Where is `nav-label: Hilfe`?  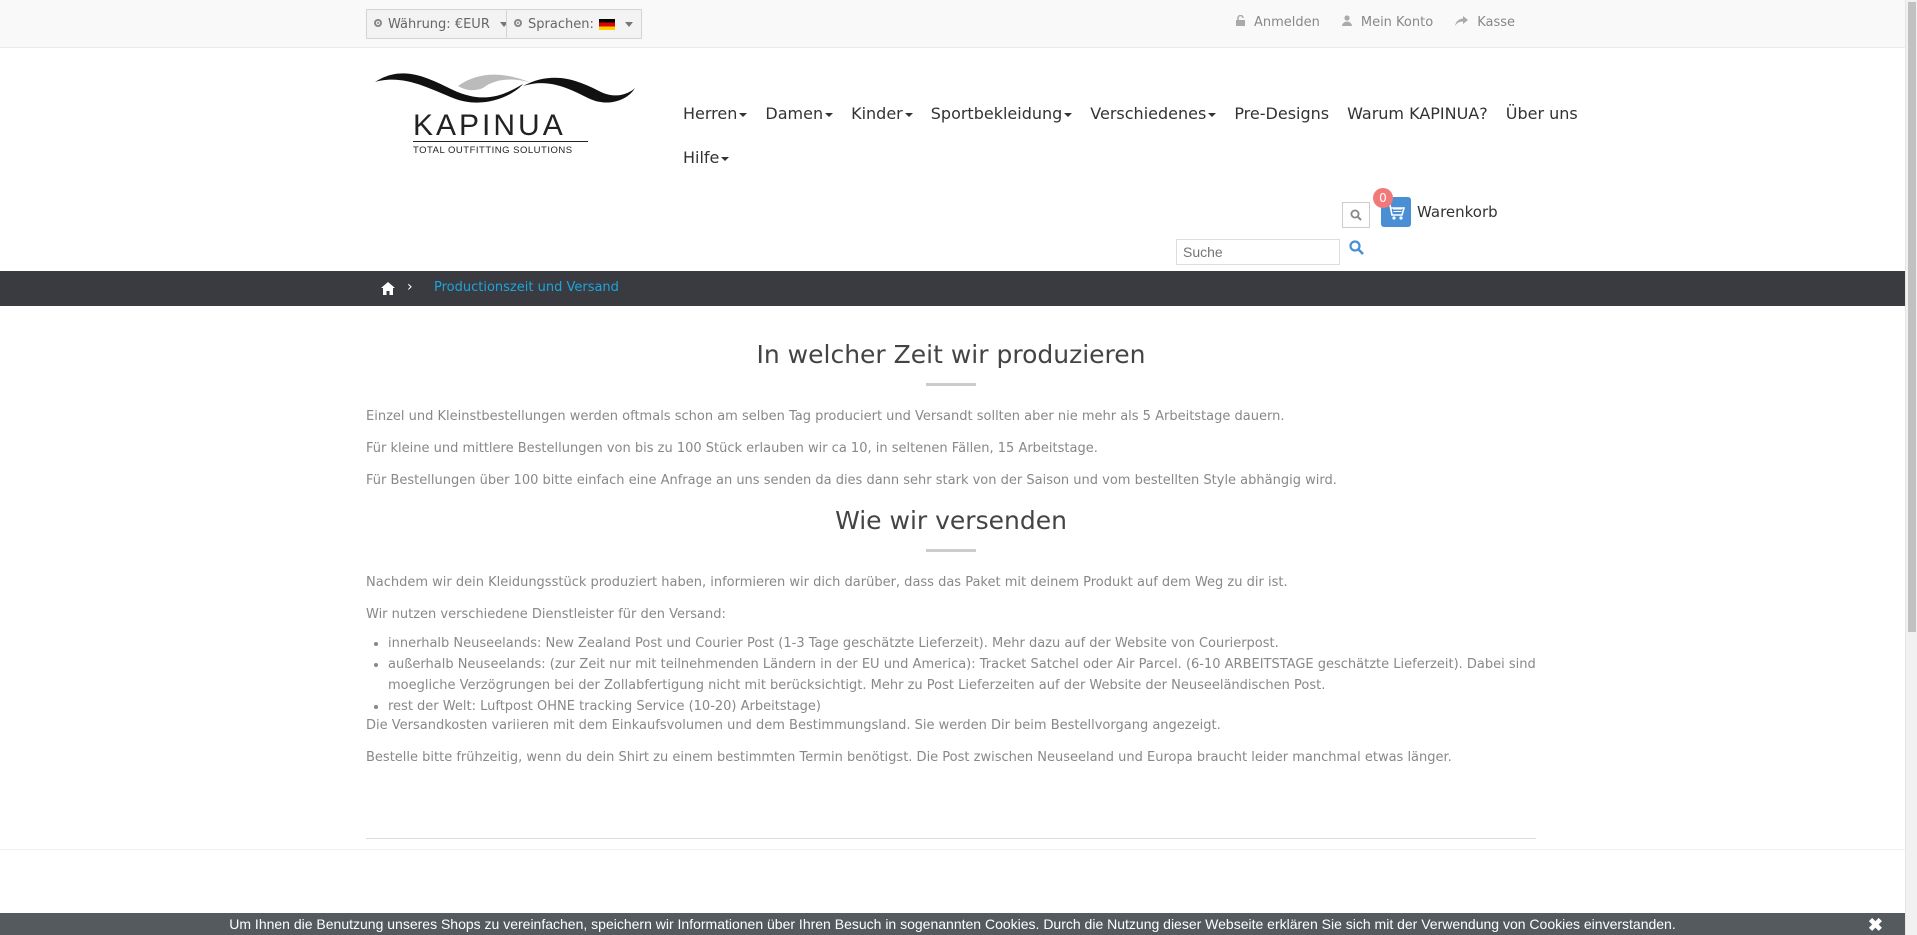
nav-label: Hilfe is located at coordinates (701, 157).